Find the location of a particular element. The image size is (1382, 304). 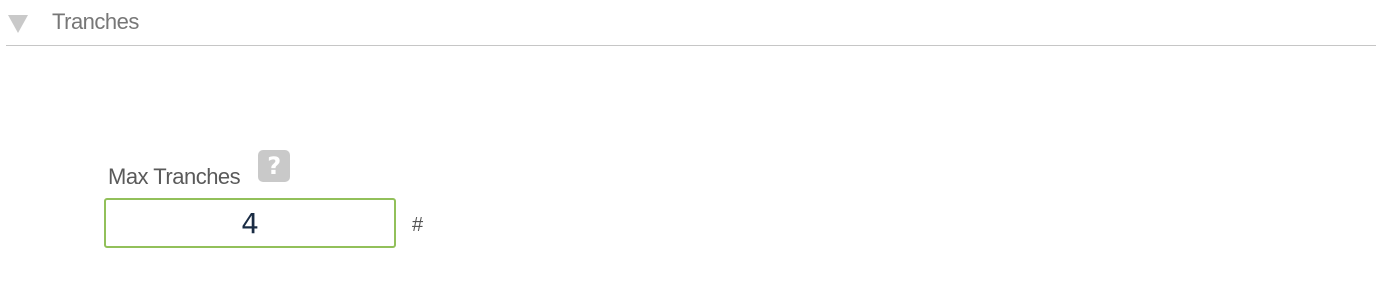

max-tranches-input is located at coordinates (250, 223).